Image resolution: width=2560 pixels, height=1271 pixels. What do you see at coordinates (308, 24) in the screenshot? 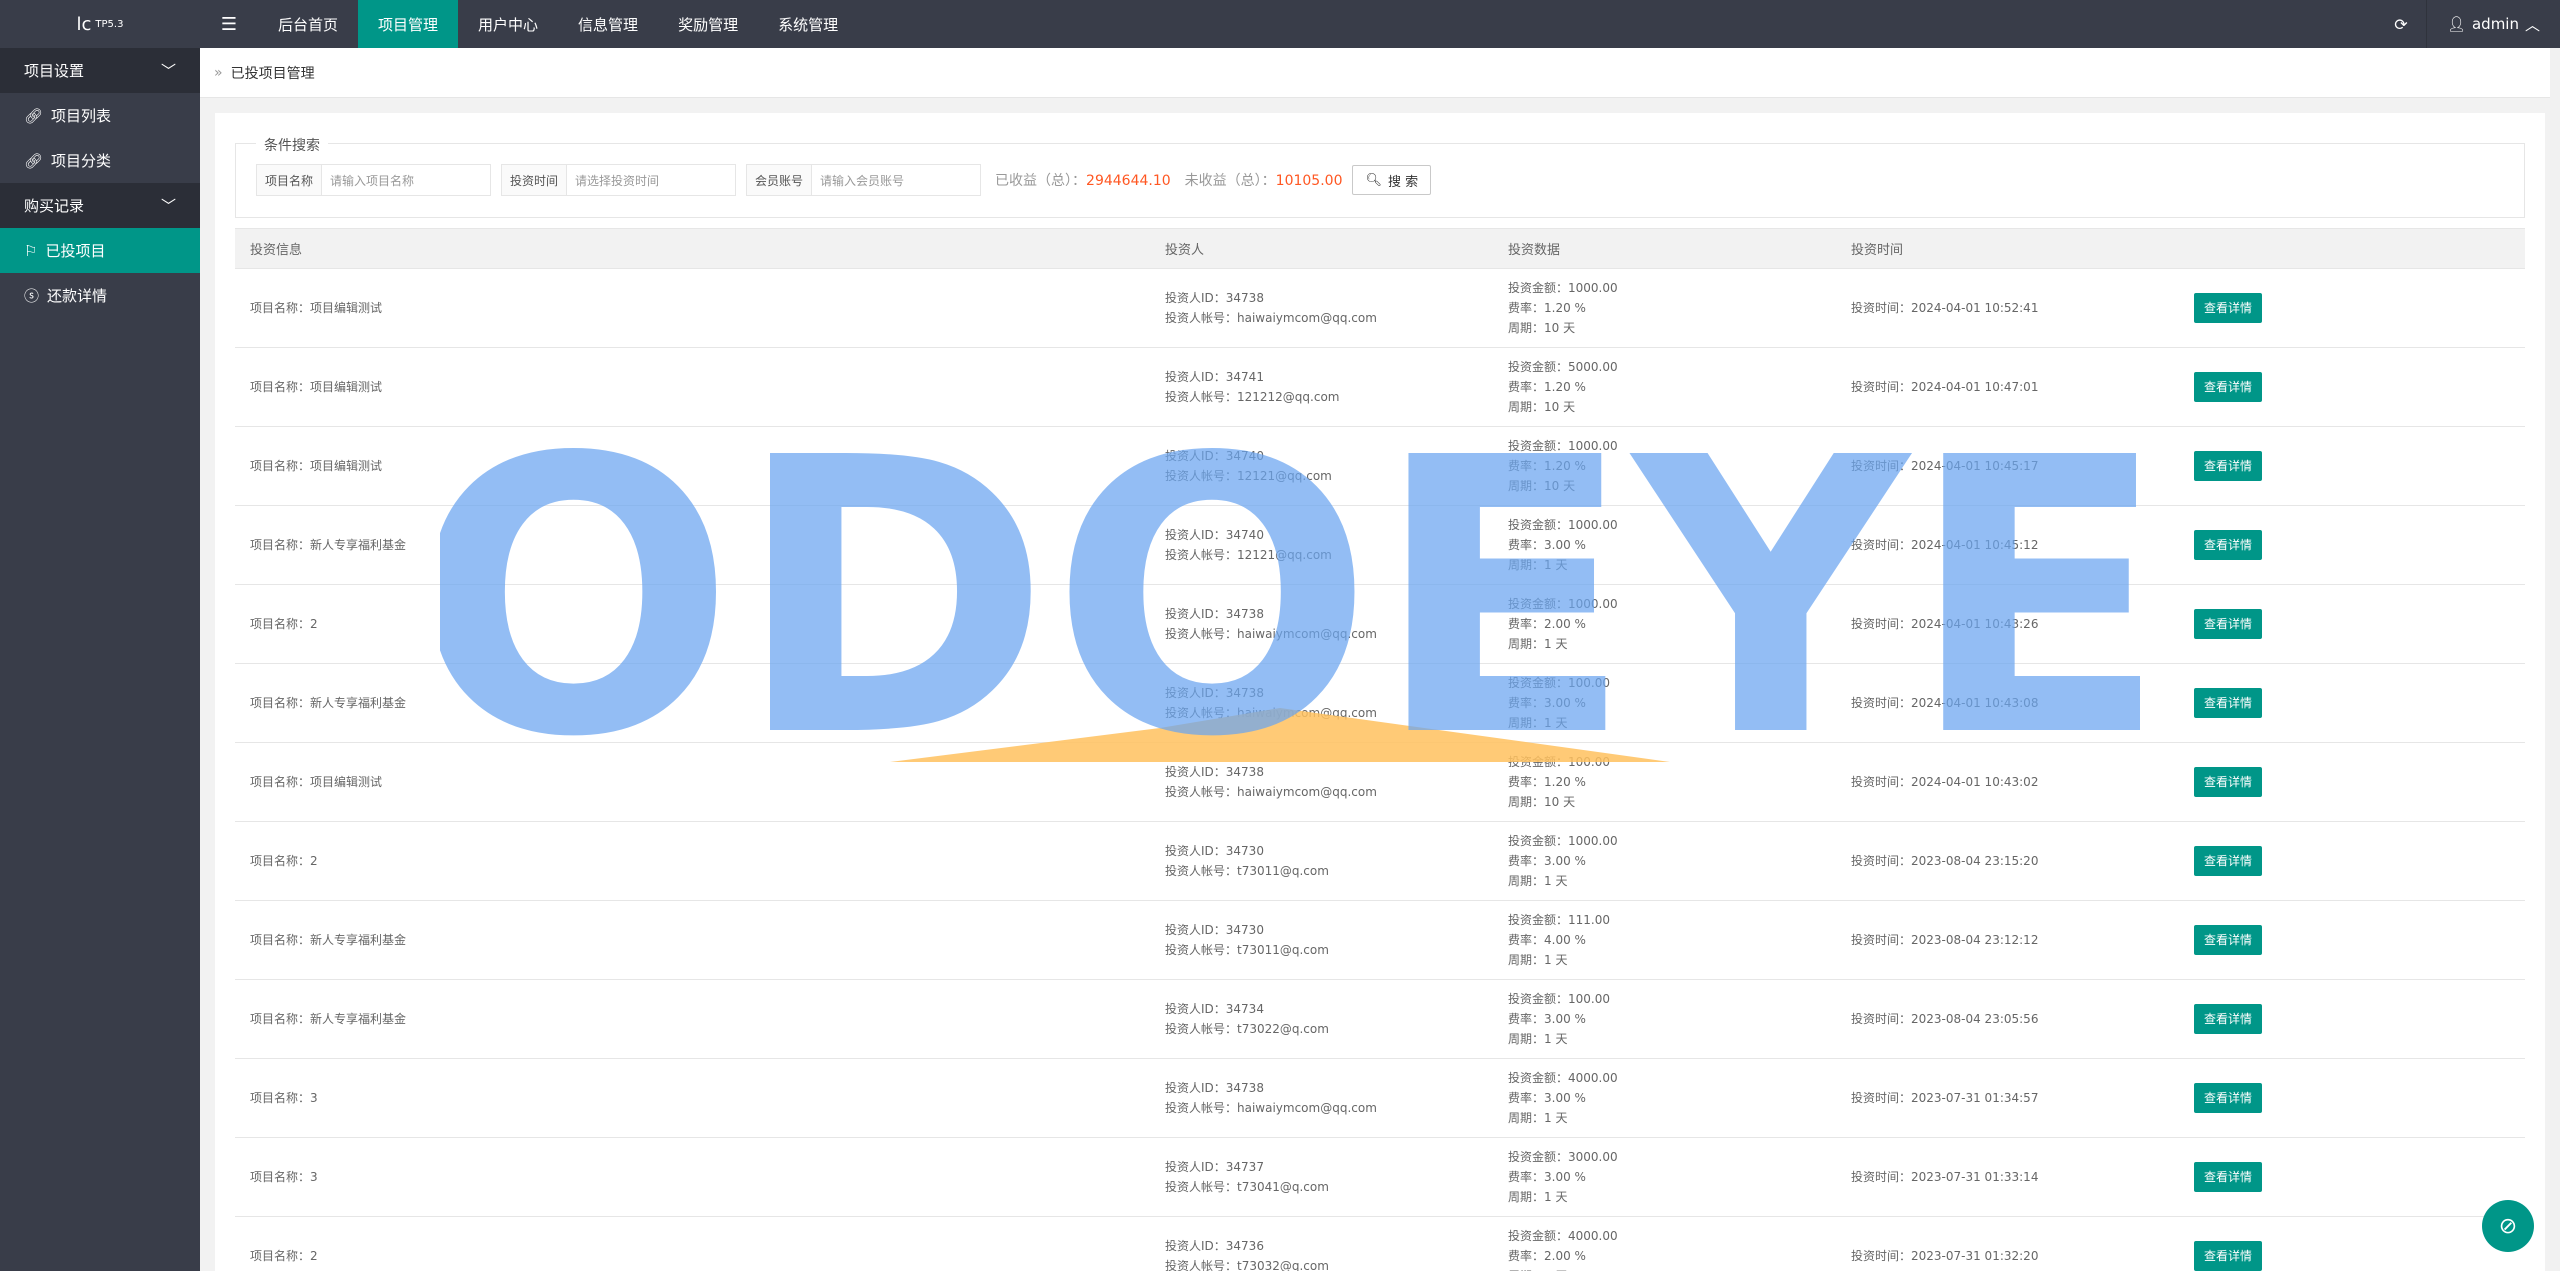
I see `nav-home: 后台首页` at bounding box center [308, 24].